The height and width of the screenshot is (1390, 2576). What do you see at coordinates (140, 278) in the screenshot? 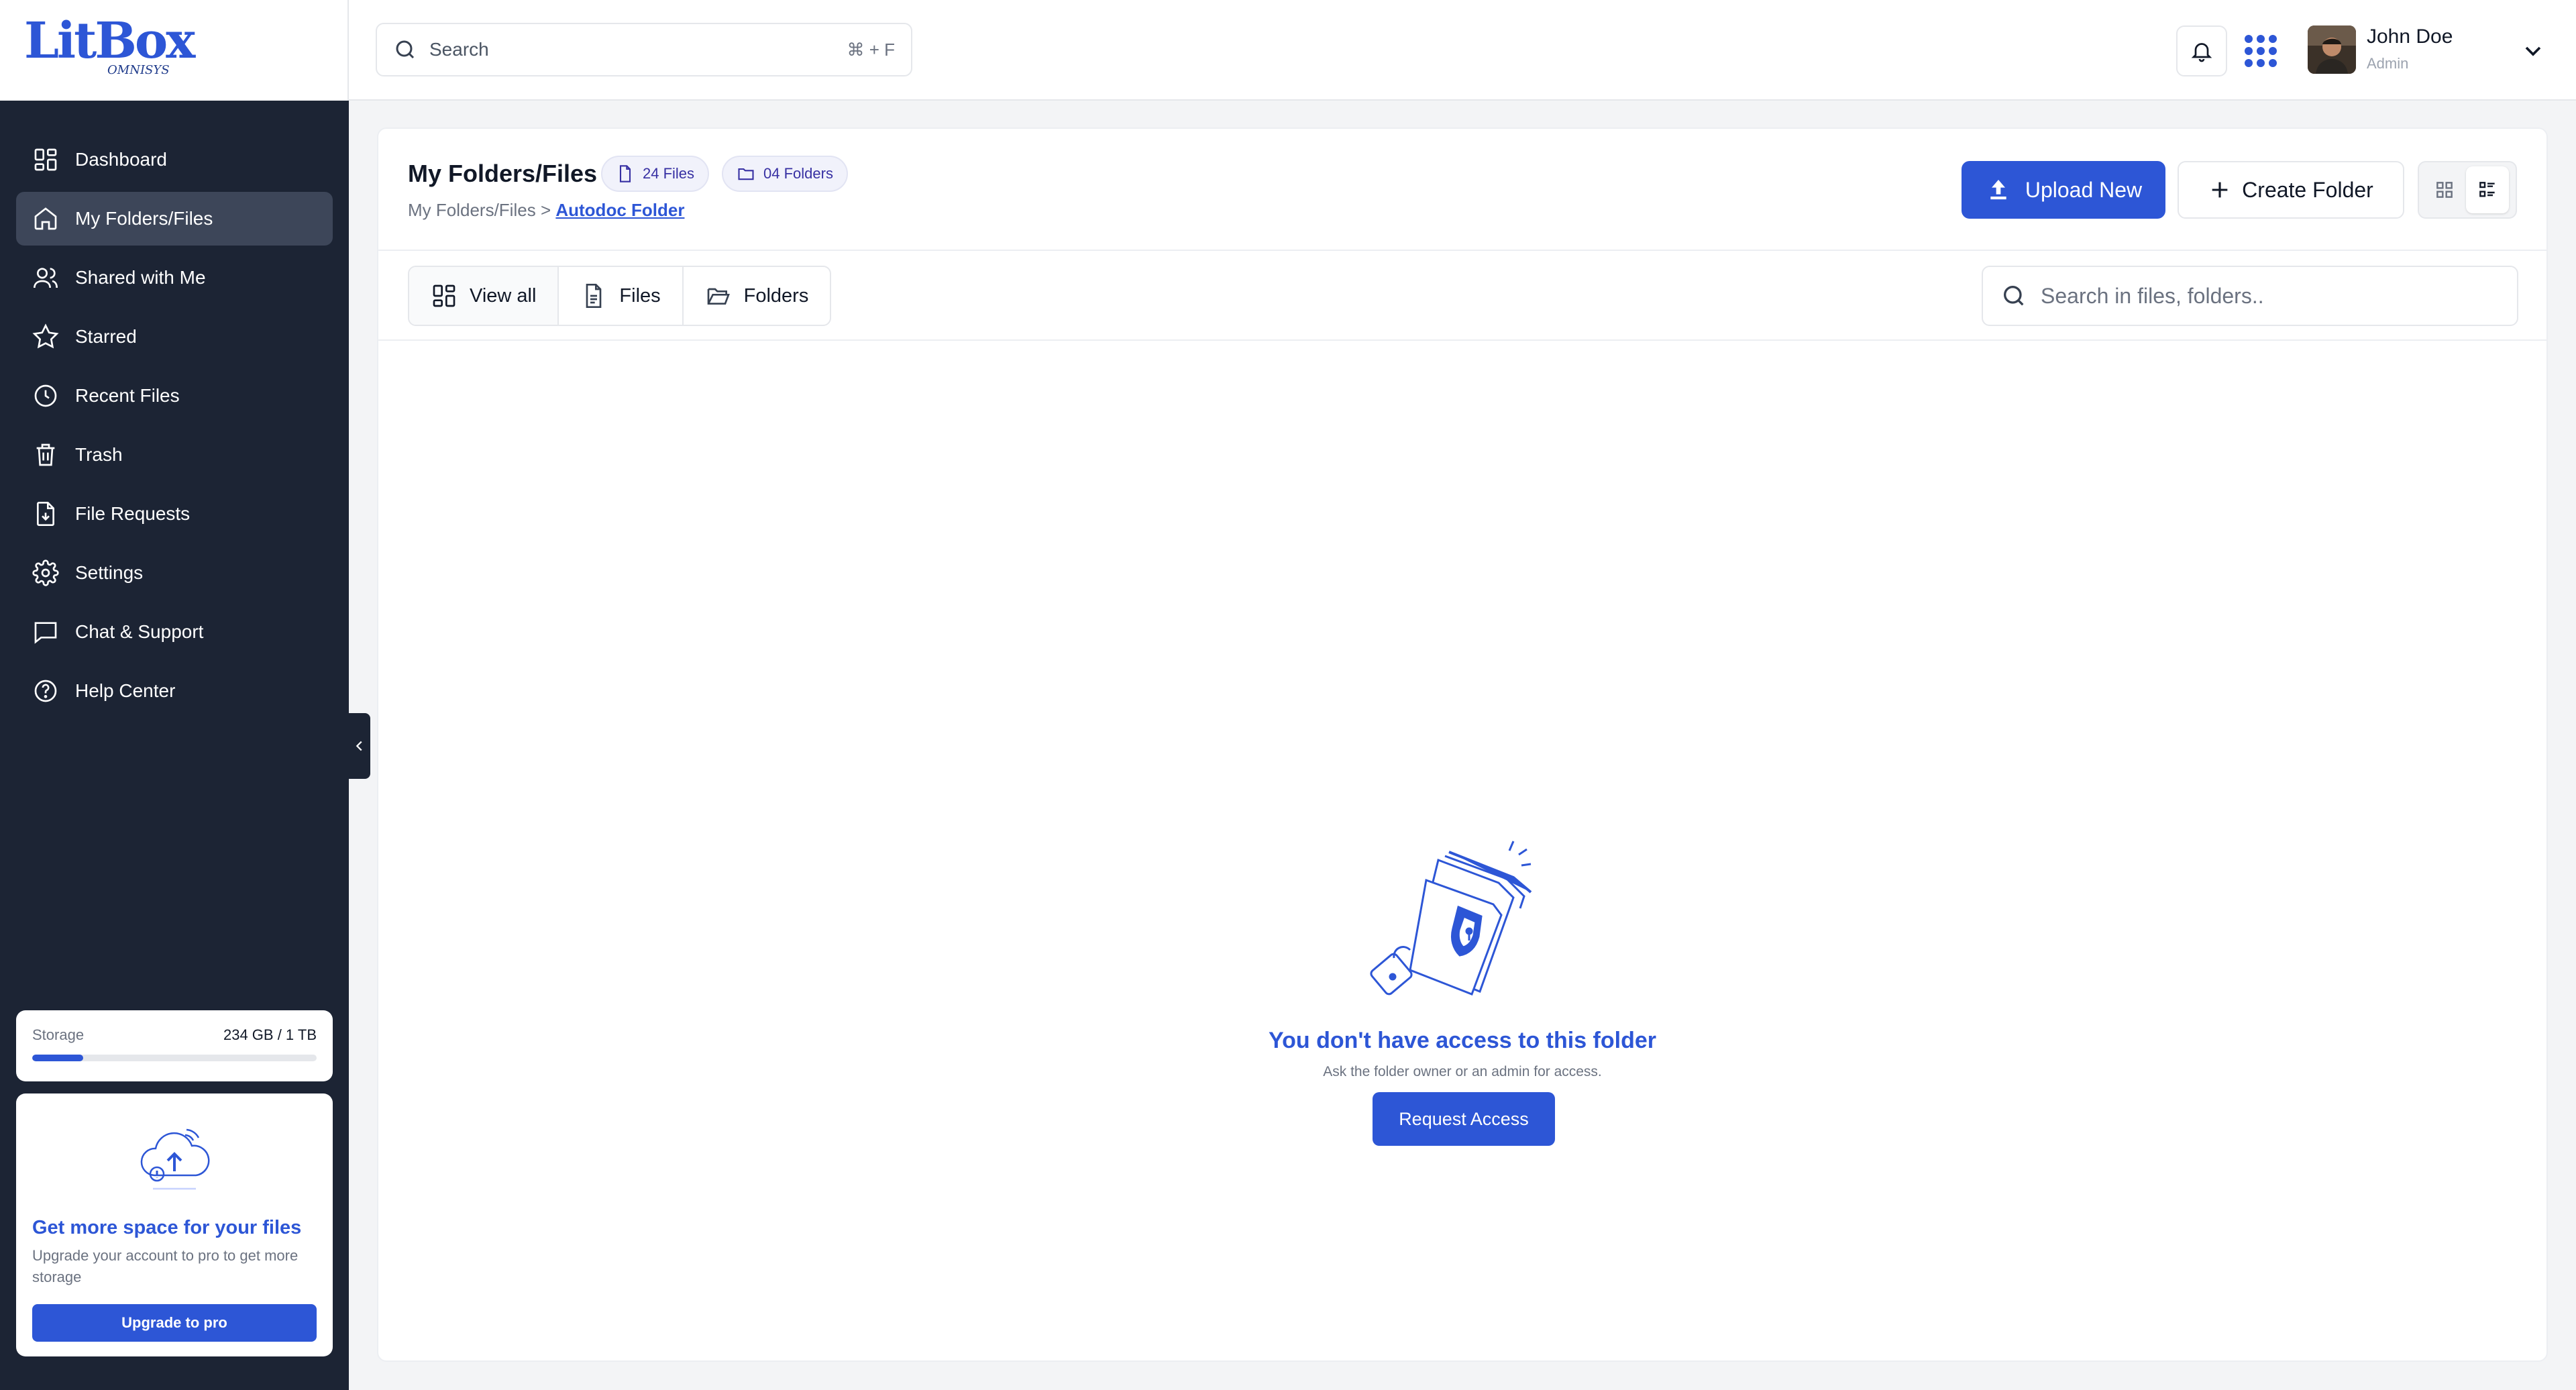
I see `sidebar-item-label: Shared with Me` at bounding box center [140, 278].